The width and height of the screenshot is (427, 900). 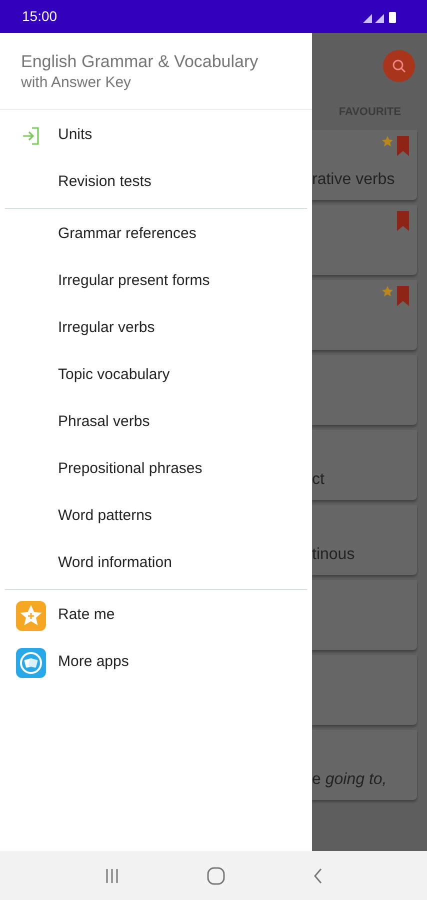 I want to click on search-icon, so click(x=399, y=66).